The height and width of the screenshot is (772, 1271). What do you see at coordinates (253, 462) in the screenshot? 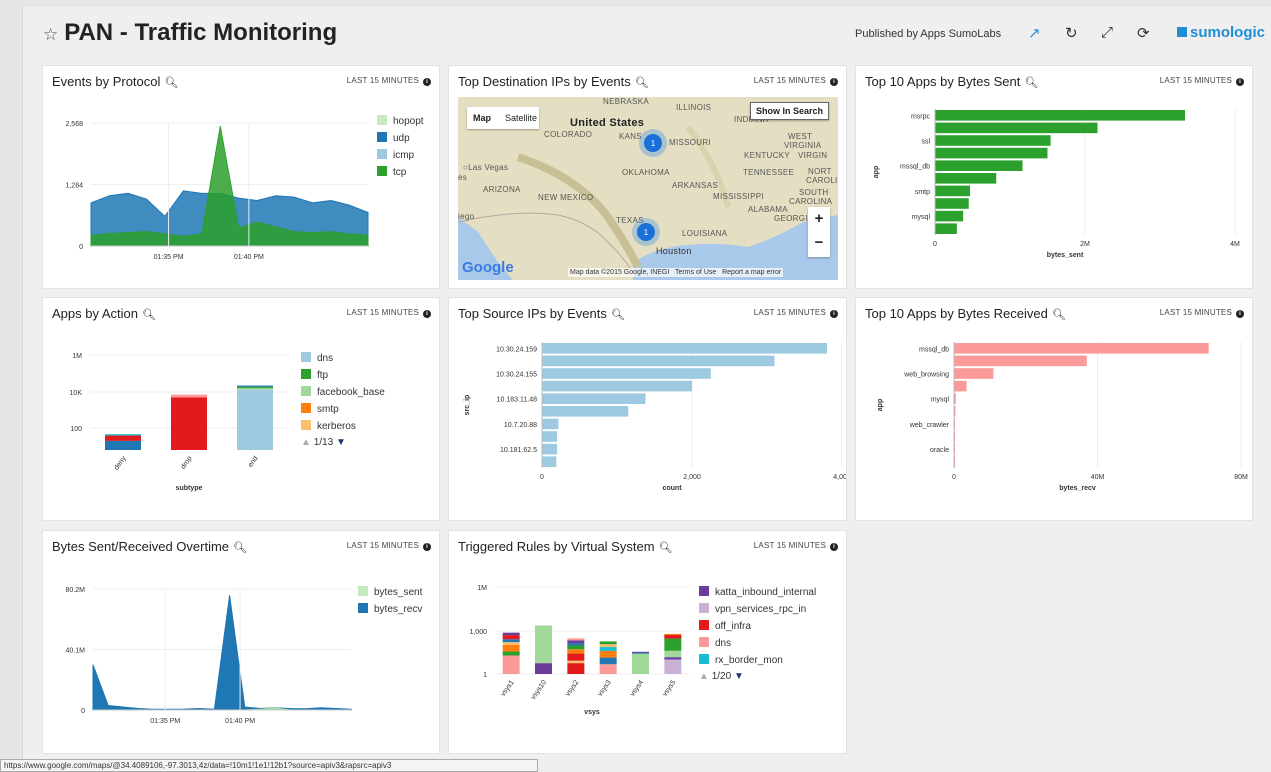
I see `x-tick-label: end` at bounding box center [253, 462].